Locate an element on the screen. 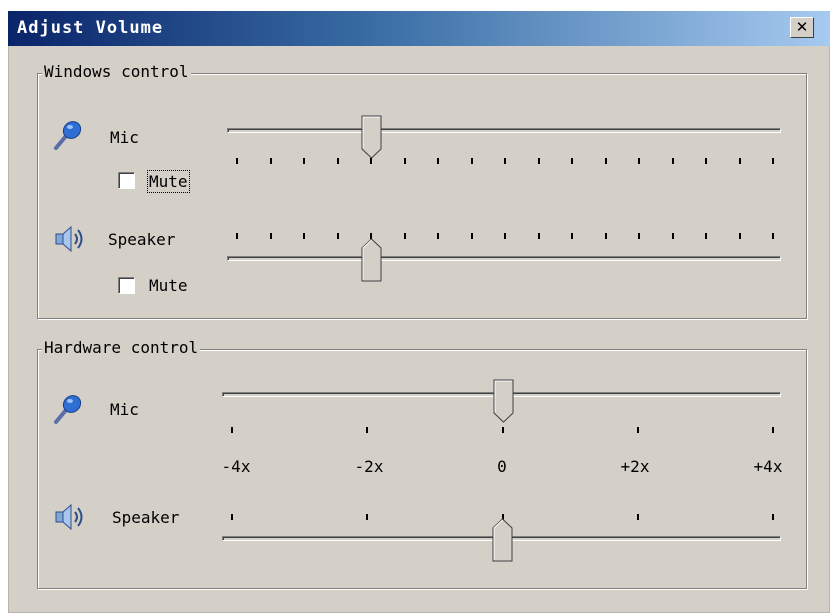 The image size is (830, 613). window-title: Adjust Volume is located at coordinates (90, 28).